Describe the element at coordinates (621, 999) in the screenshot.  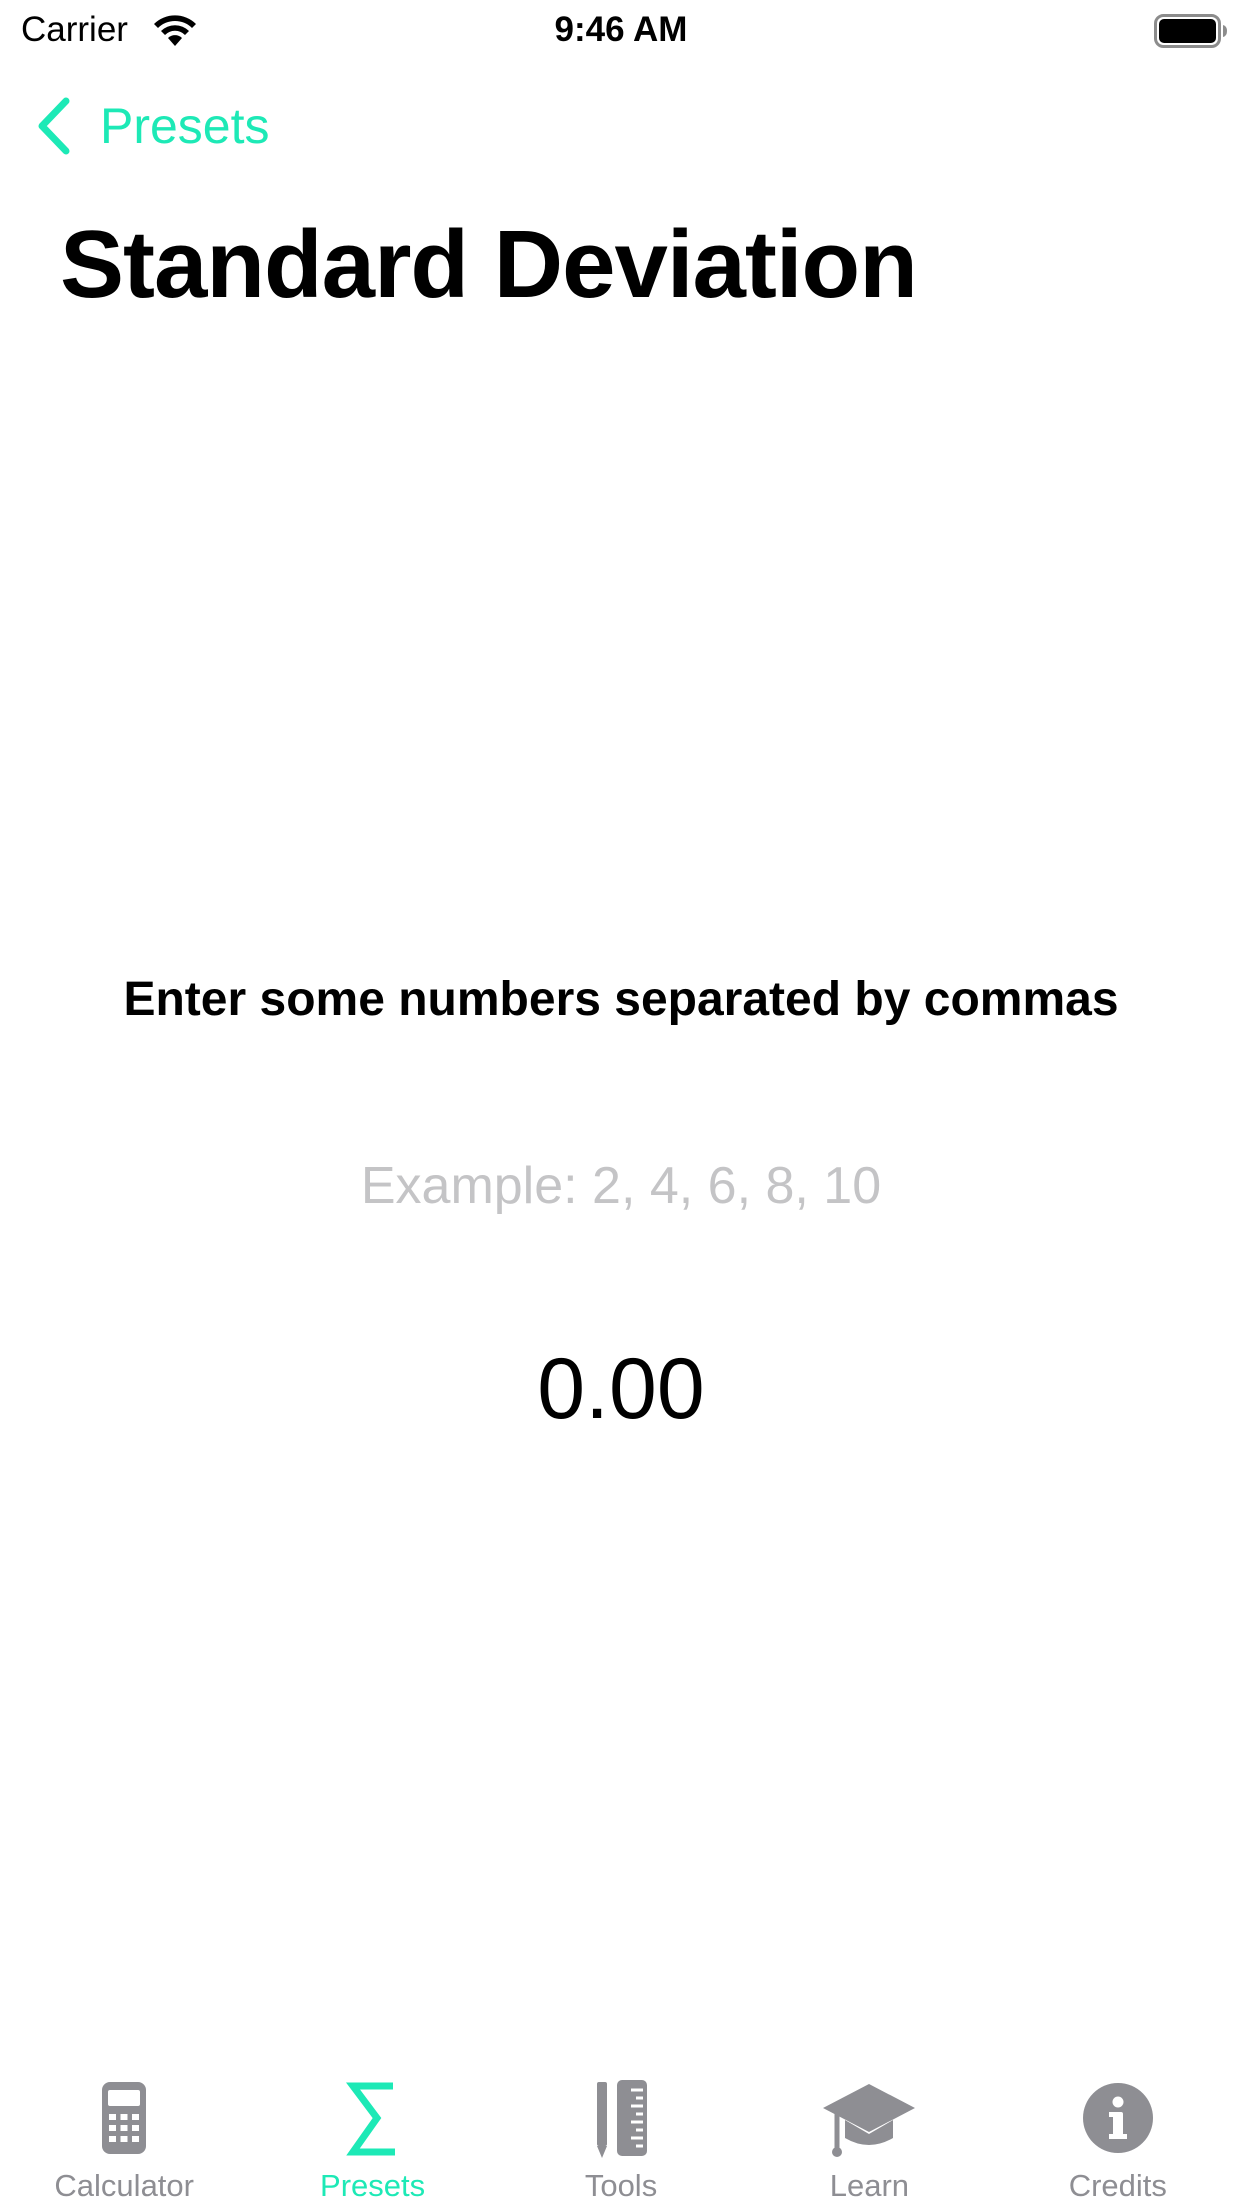
I see `instructions-label: Enter some numbers separated by commas` at that location.